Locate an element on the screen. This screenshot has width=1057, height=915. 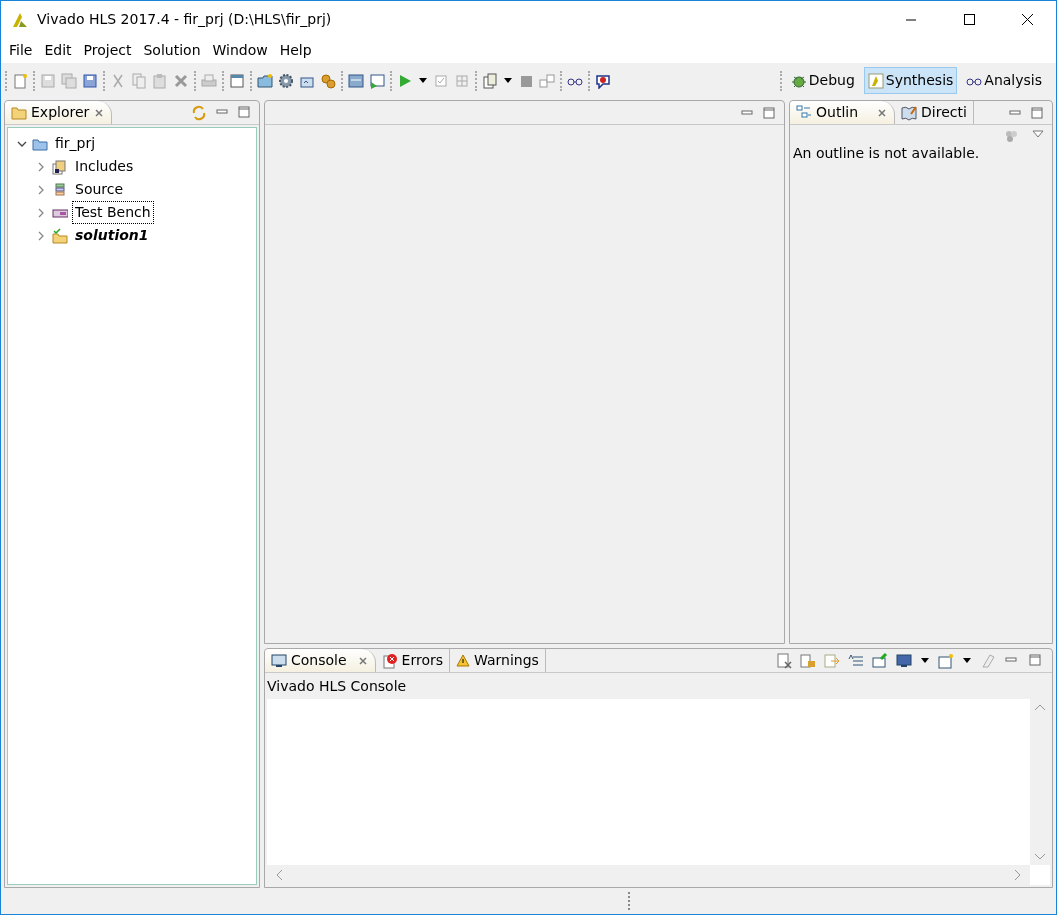
view-menu-icon is located at coordinates (1038, 134).